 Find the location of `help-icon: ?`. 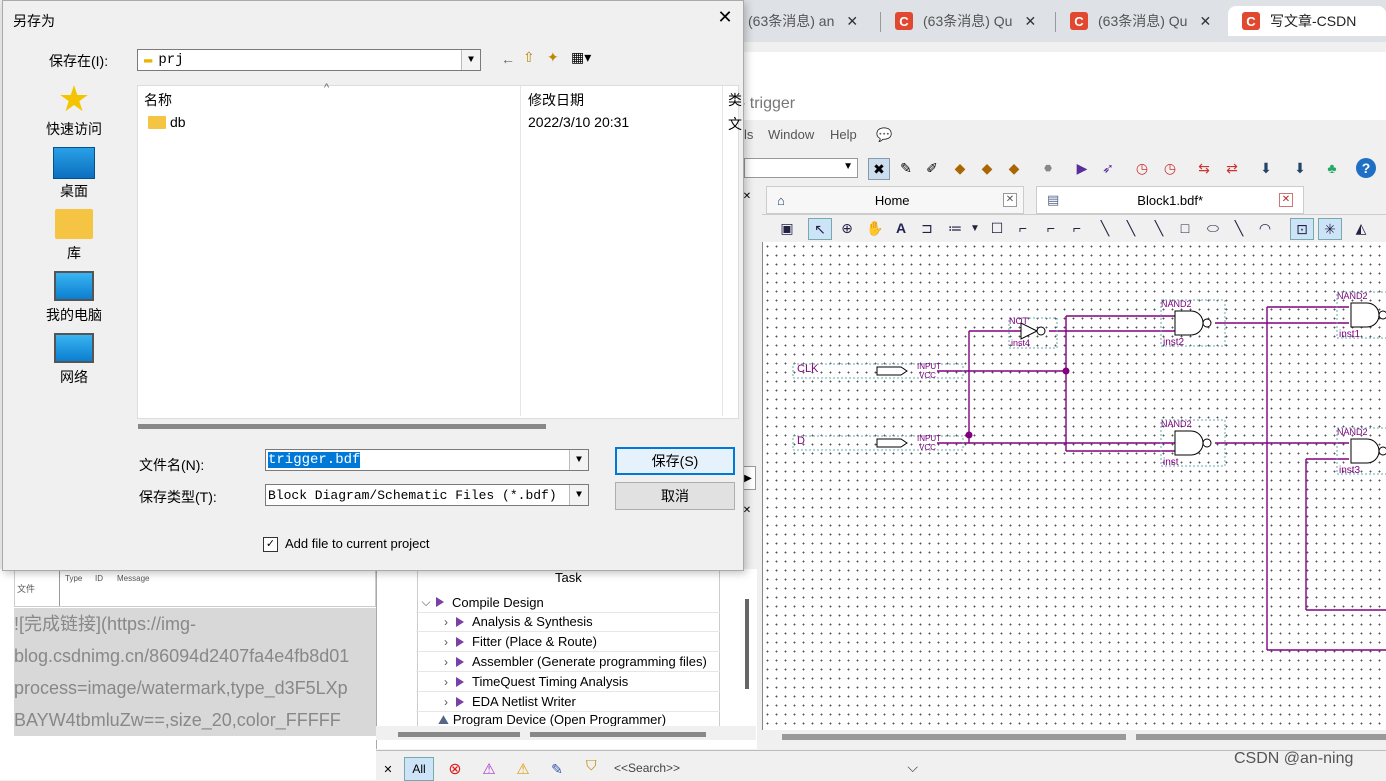

help-icon: ? is located at coordinates (1366, 168).